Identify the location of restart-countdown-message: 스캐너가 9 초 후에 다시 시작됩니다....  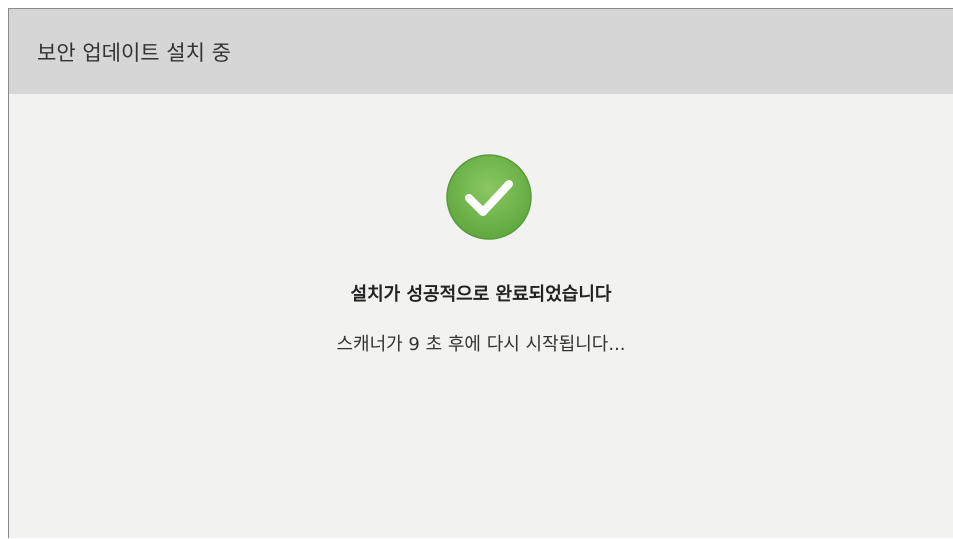
(481, 344).